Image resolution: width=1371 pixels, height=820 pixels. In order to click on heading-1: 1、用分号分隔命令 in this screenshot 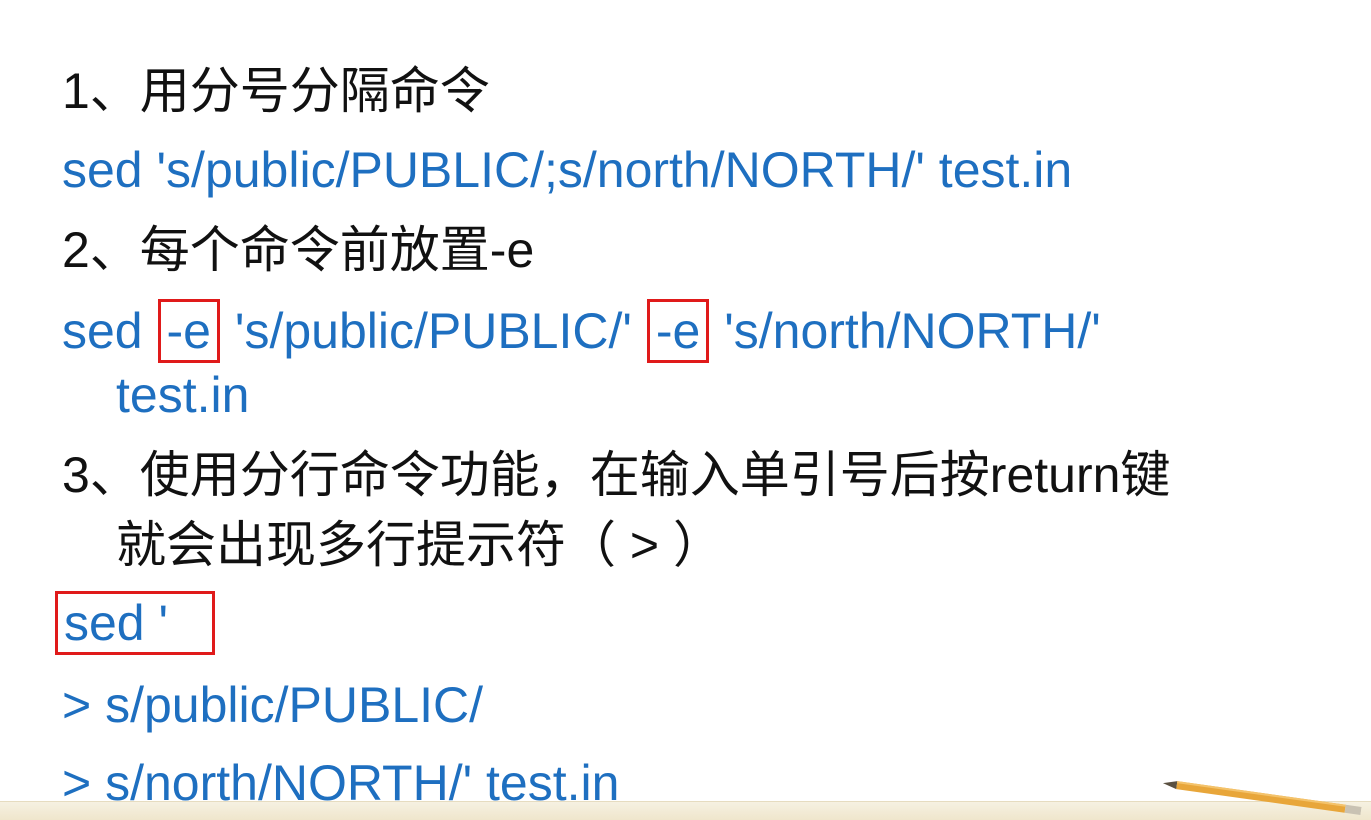, I will do `click(276, 91)`.